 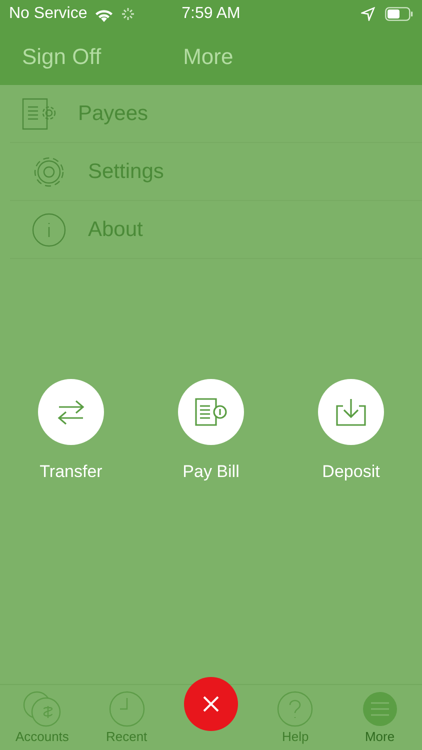 I want to click on close-button, so click(x=211, y=704).